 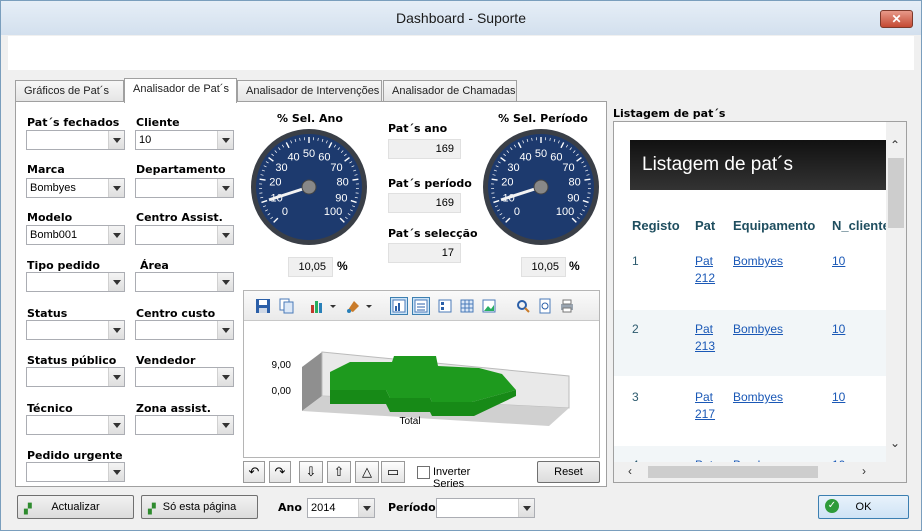 I want to click on so-esta-pagina-button: ▞ Só esta página, so click(x=199, y=507).